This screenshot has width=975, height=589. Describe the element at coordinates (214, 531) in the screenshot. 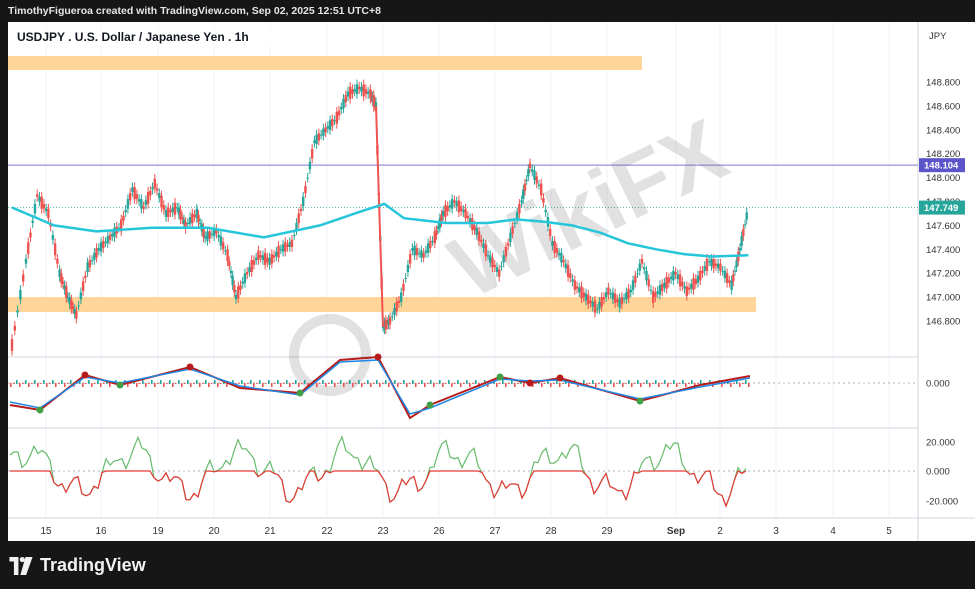

I see `time-tick-label: 20` at that location.